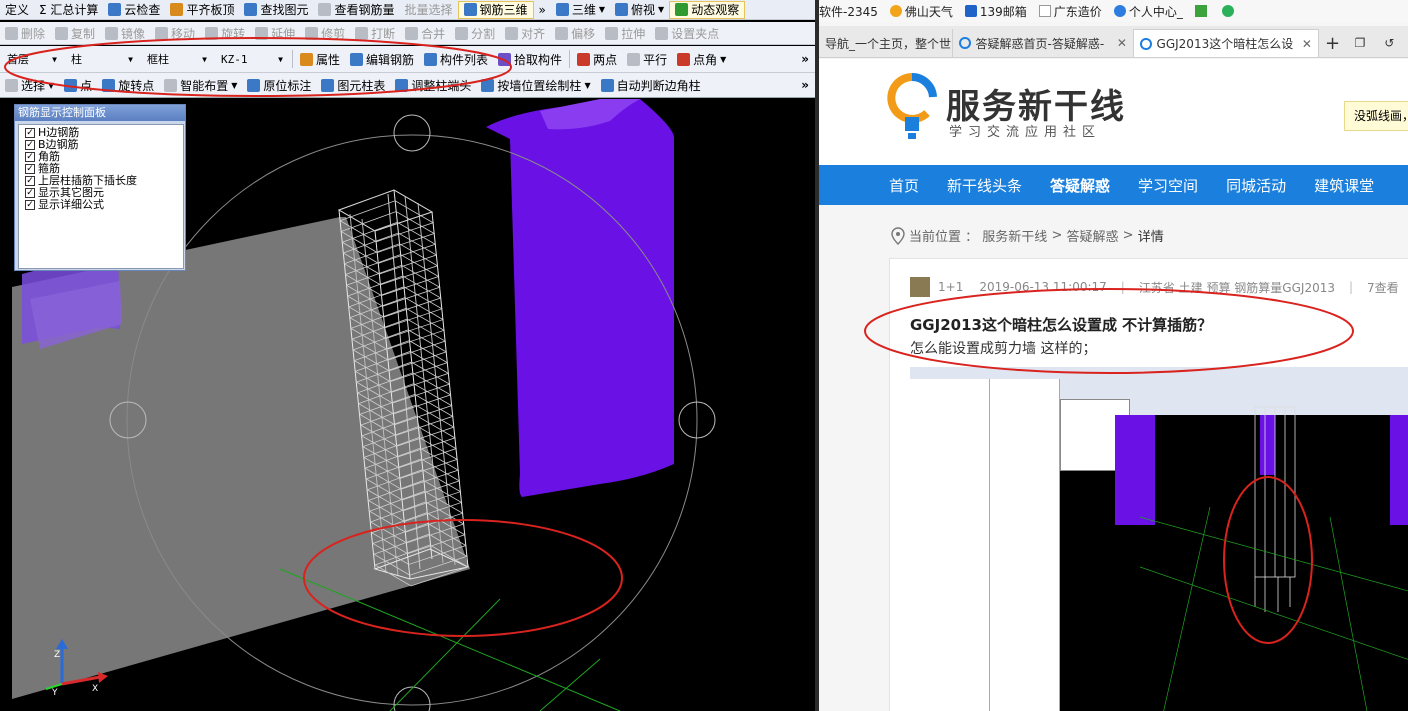  I want to click on z-axis-label: Z, so click(57, 655).